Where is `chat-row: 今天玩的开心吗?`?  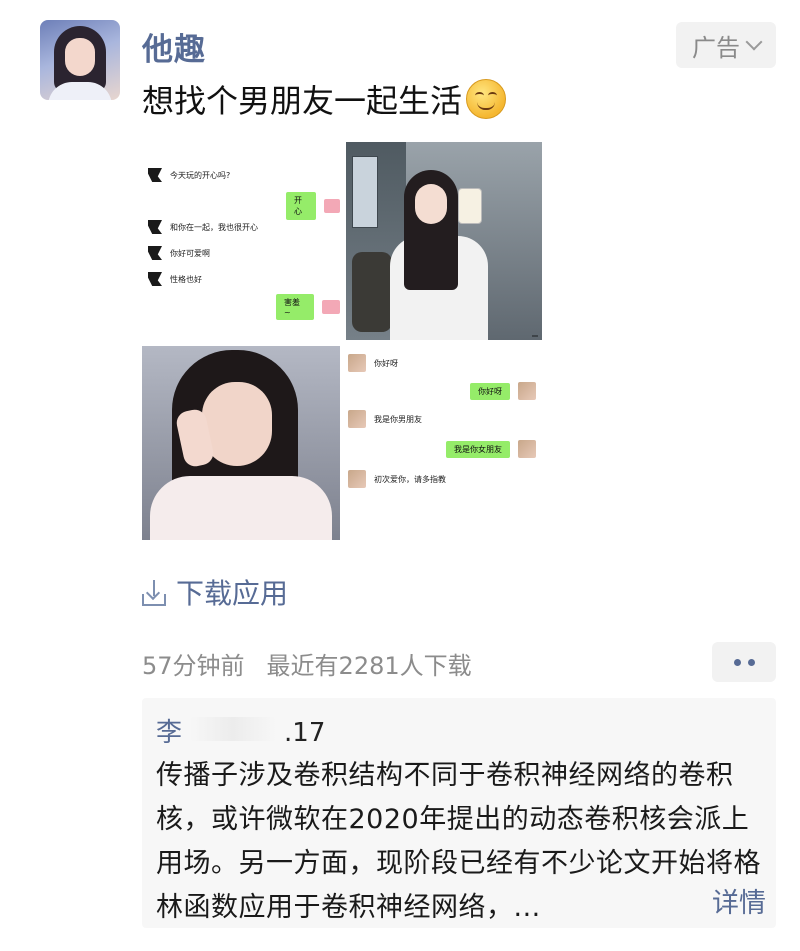
chat-row: 今天玩的开心吗? is located at coordinates (189, 175).